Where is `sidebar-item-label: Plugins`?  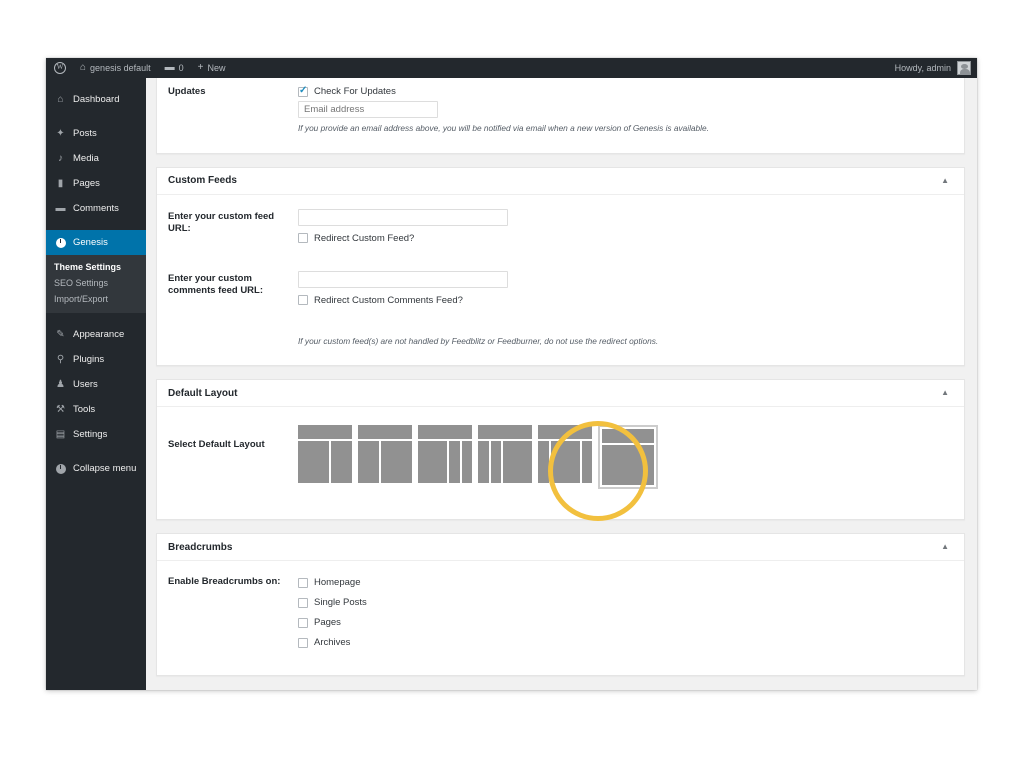
sidebar-item-label: Plugins is located at coordinates (89, 359).